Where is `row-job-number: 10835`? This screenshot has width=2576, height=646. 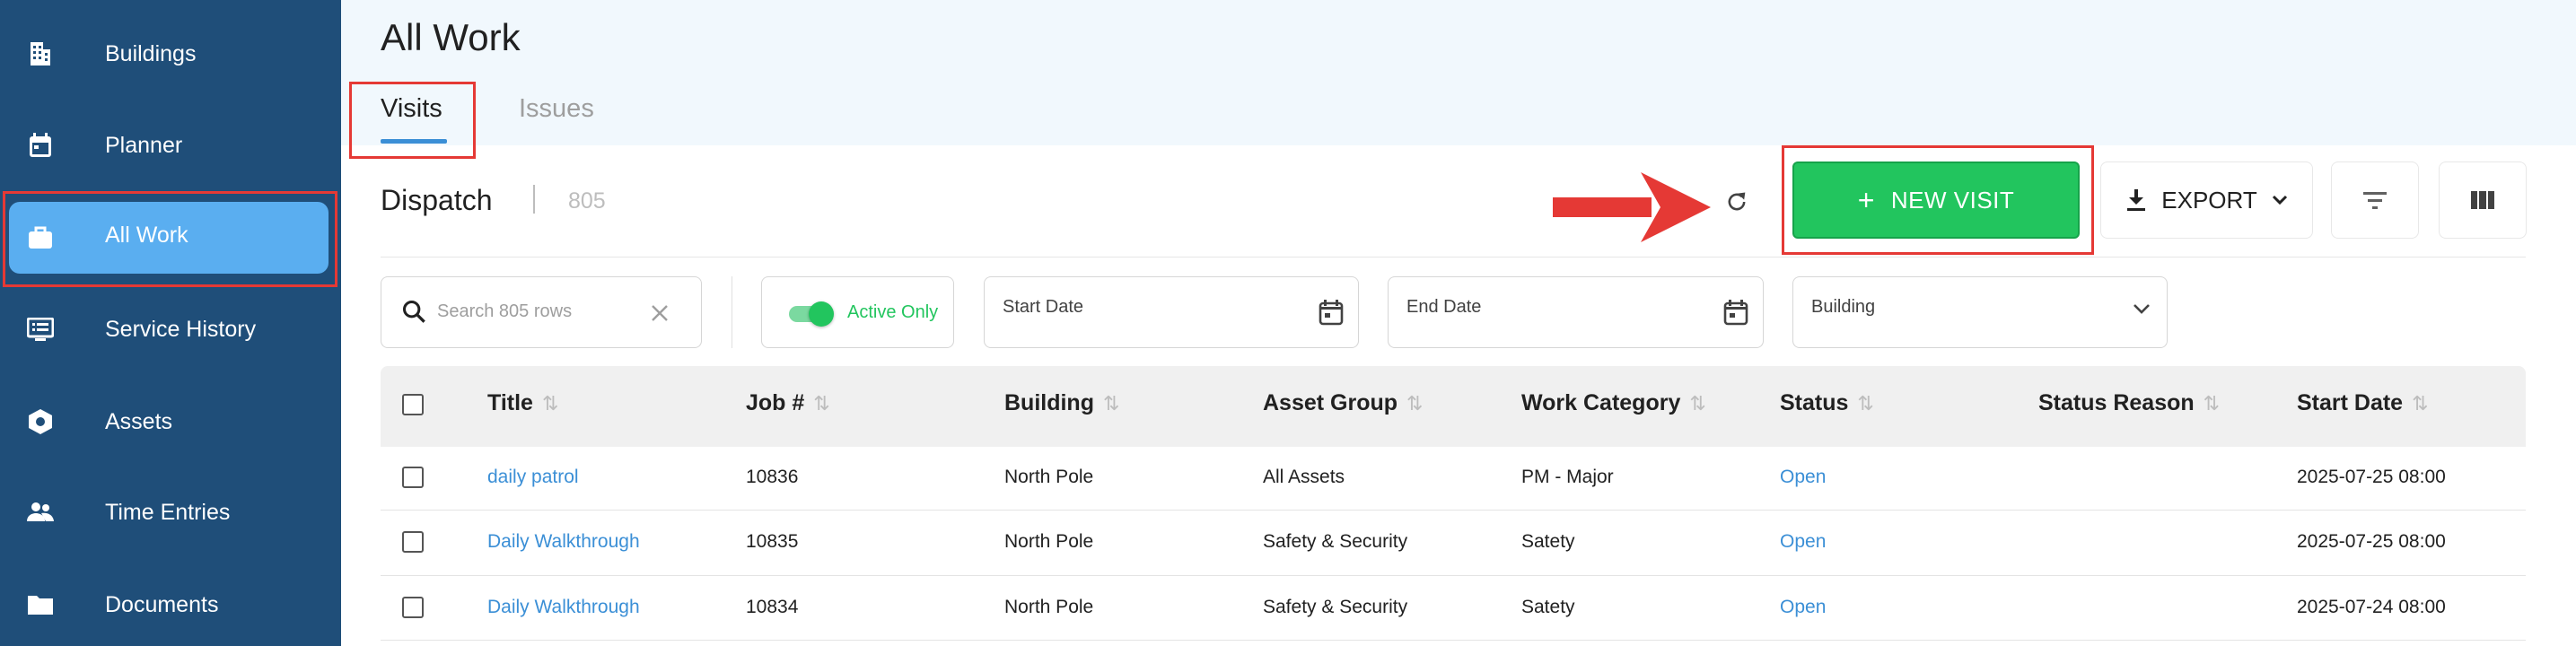
row-job-number: 10835 is located at coordinates (772, 541).